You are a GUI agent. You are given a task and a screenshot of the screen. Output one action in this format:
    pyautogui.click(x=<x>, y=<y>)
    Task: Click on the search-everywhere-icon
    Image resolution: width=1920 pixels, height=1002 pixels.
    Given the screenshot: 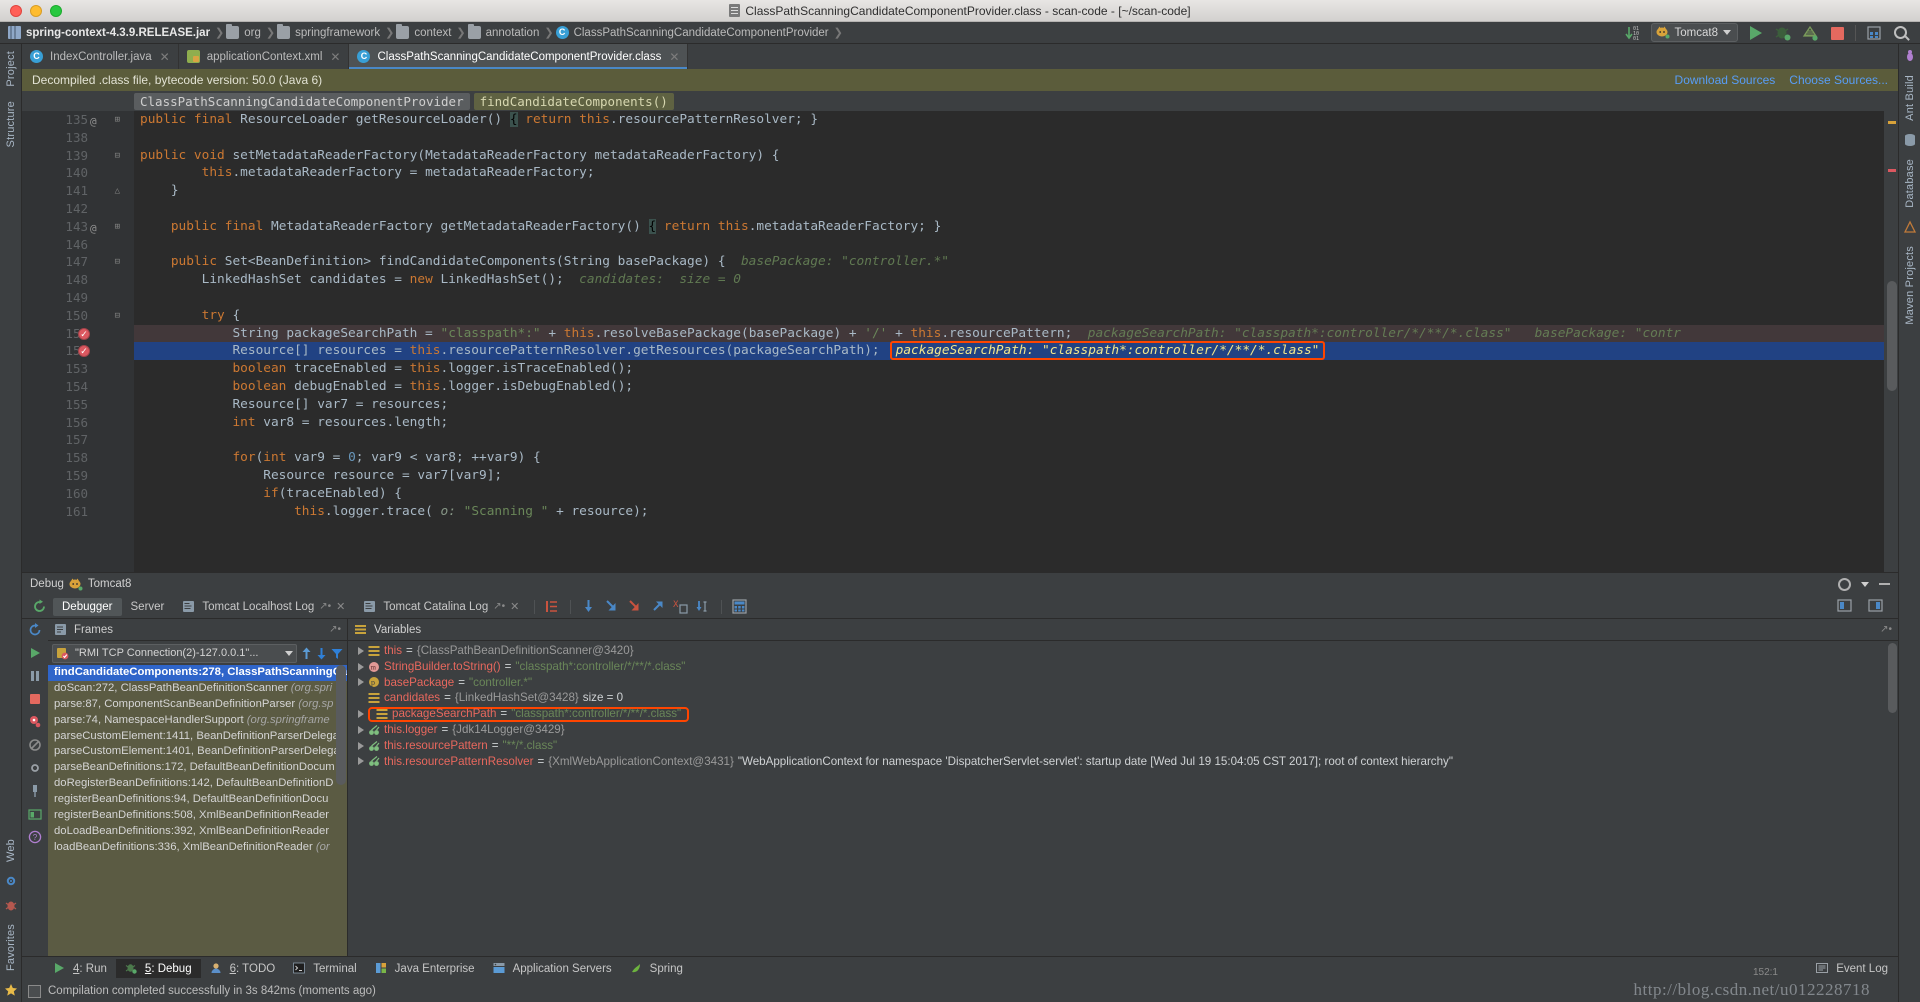 What is the action you would take?
    pyautogui.click(x=1901, y=33)
    